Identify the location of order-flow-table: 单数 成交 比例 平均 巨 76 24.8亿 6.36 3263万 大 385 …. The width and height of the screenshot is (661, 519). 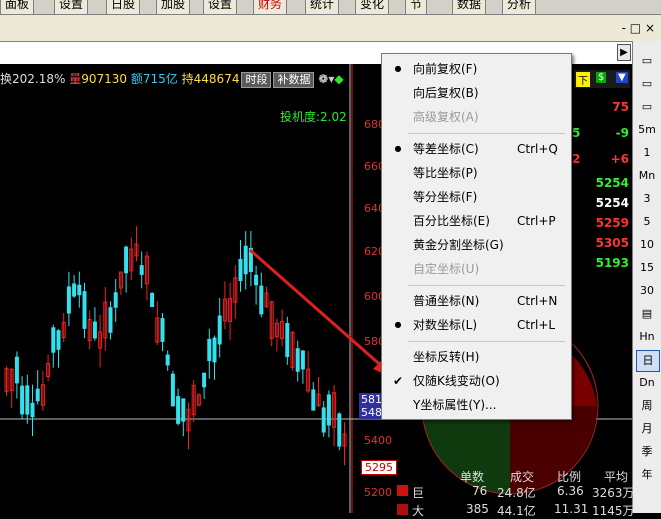
(514, 493).